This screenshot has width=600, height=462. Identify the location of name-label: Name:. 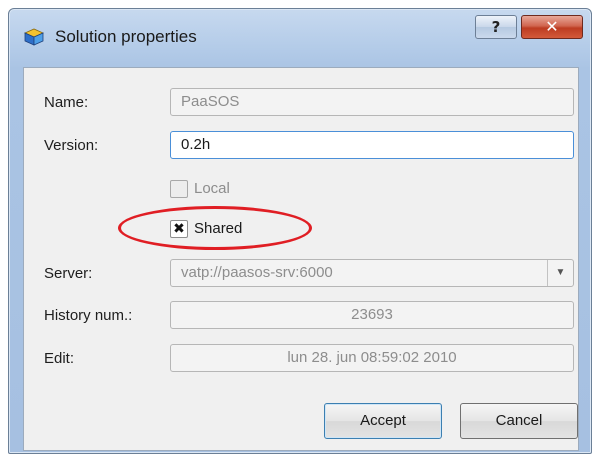
(66, 102).